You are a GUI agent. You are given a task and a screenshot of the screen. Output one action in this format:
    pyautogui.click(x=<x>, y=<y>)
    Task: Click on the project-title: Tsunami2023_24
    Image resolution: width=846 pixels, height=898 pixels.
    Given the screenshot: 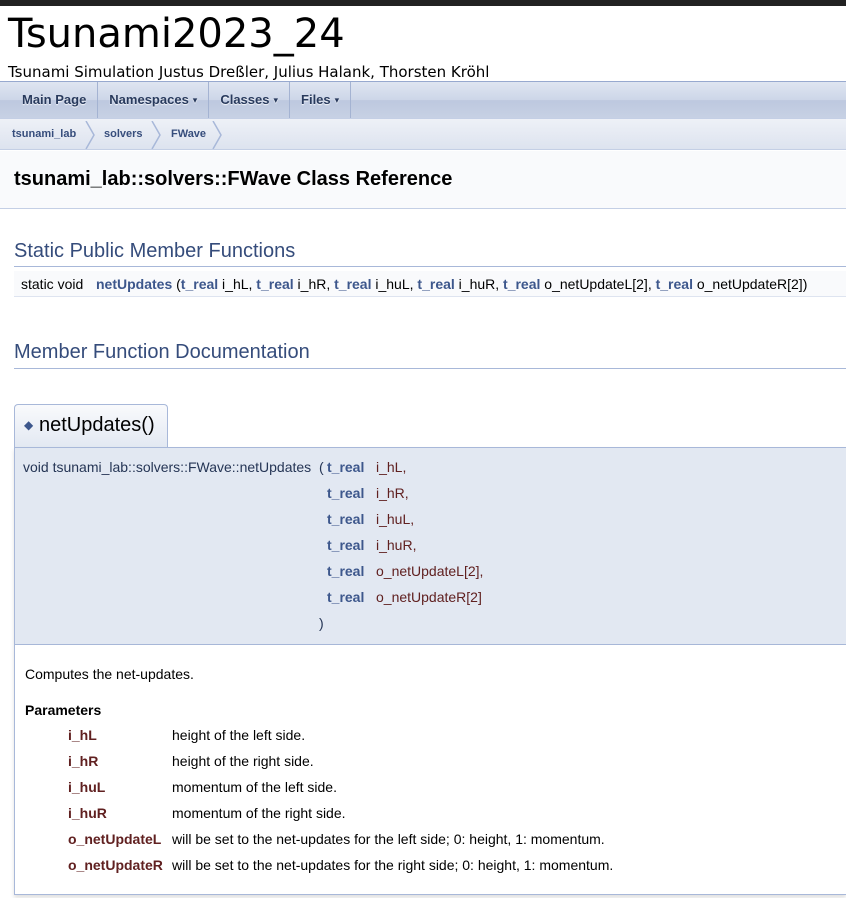 What is the action you would take?
    pyautogui.click(x=176, y=34)
    